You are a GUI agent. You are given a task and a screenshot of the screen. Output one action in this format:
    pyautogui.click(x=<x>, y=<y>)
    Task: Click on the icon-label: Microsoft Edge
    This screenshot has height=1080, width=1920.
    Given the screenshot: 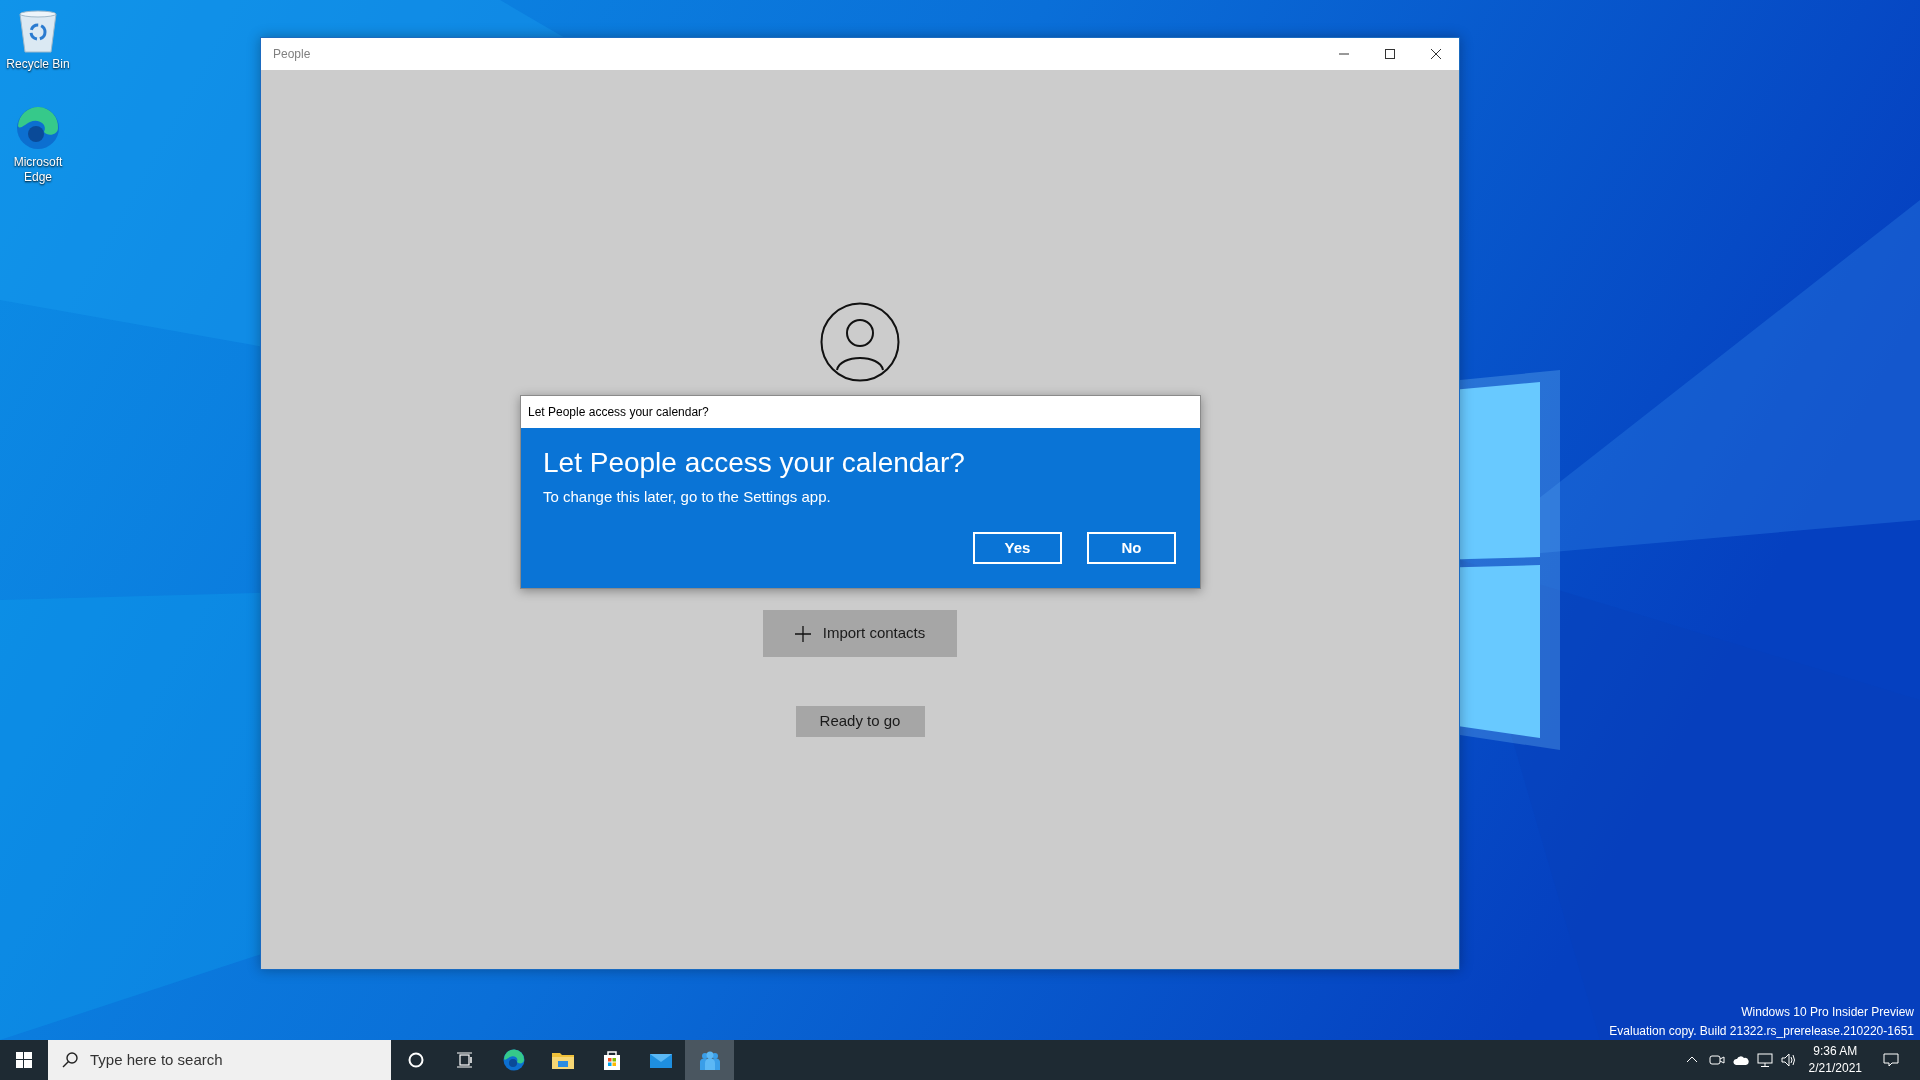 What is the action you would take?
    pyautogui.click(x=38, y=170)
    